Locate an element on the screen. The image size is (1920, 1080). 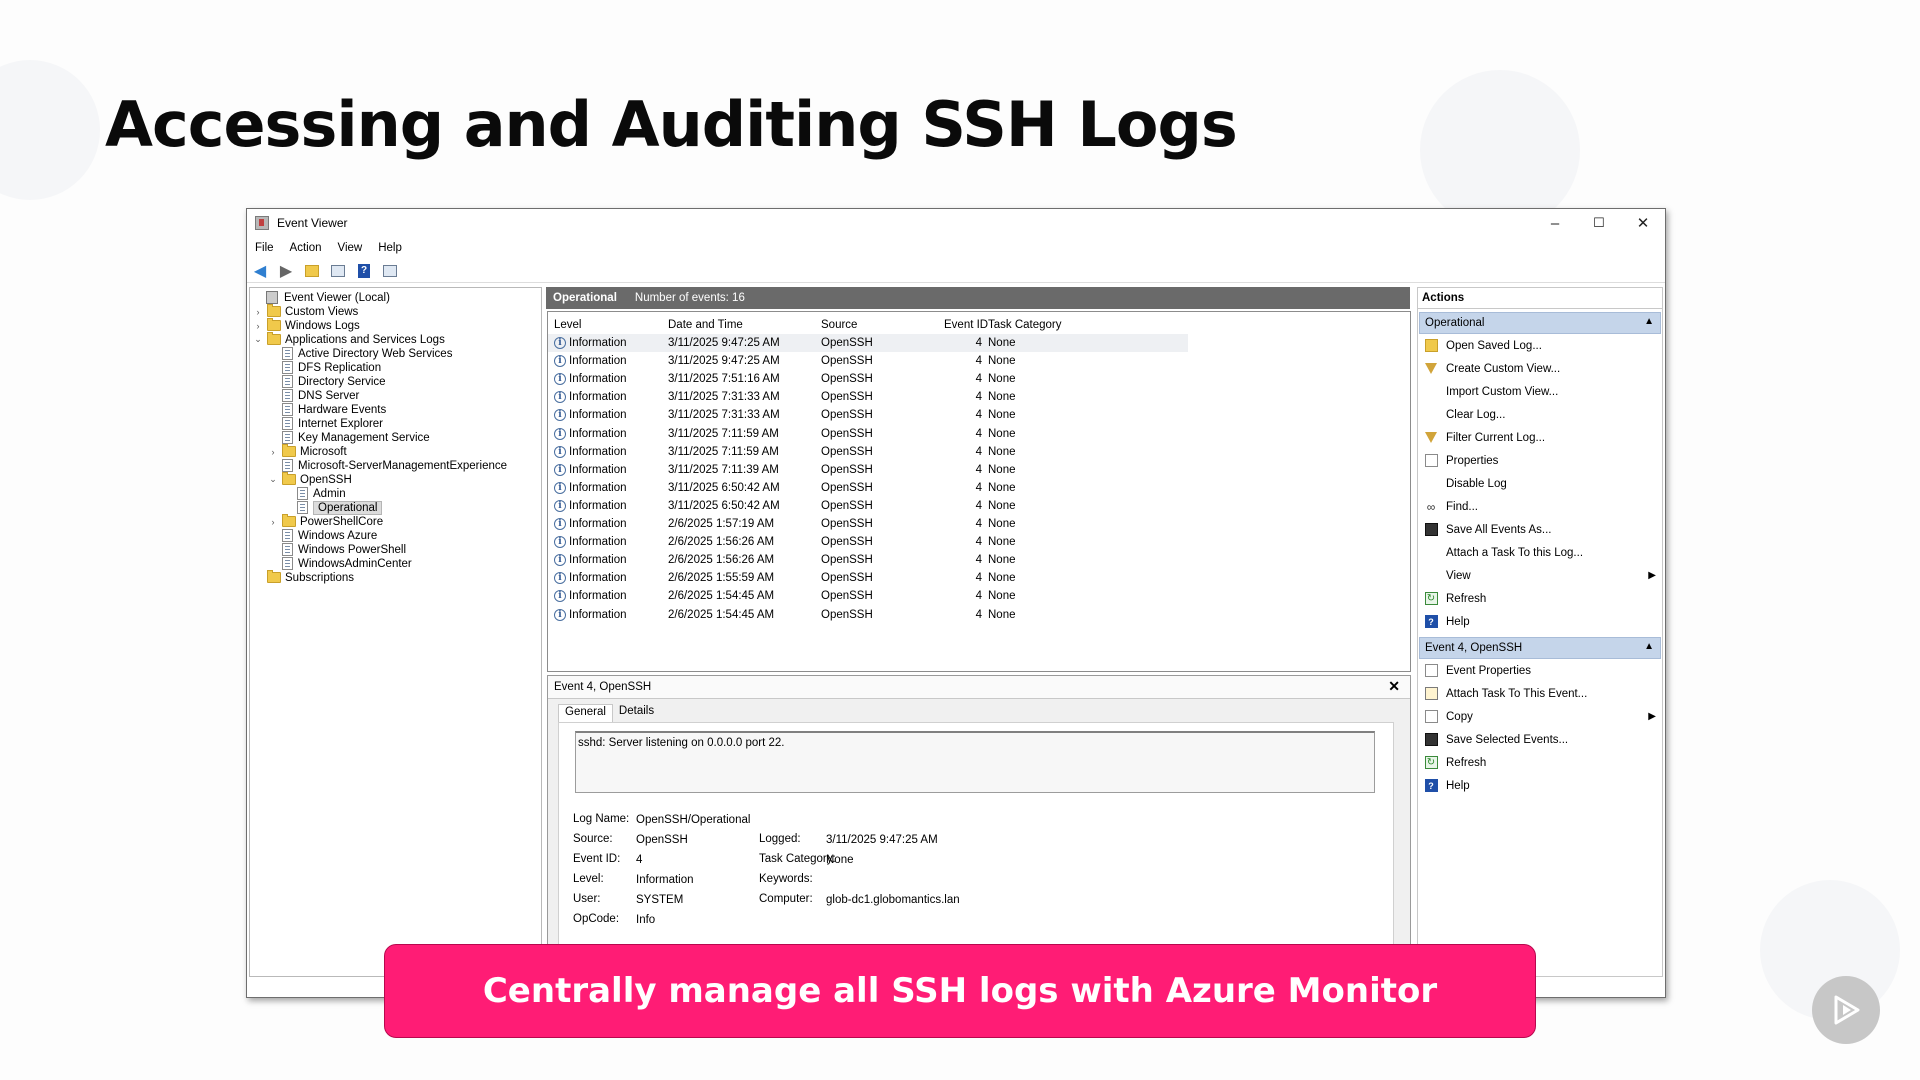
column-header-event-id: Event ID is located at coordinates (966, 325).